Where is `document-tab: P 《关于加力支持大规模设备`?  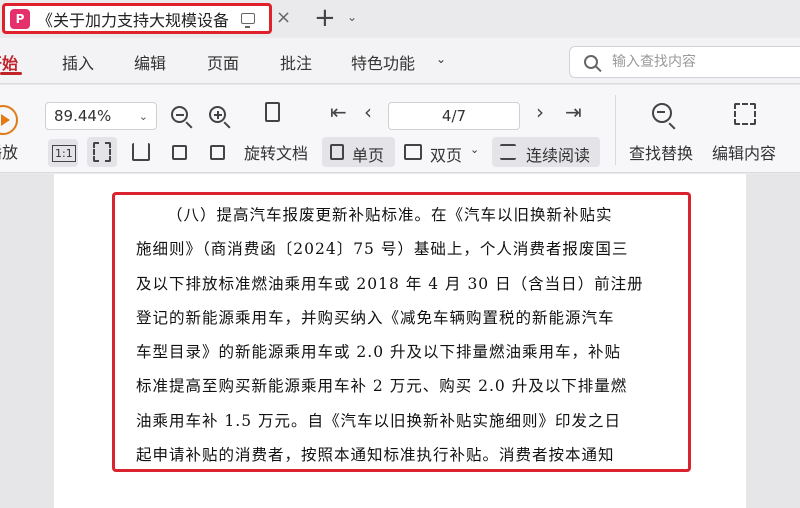
document-tab: P 《关于加力支持大规模设备 is located at coordinates (137, 18).